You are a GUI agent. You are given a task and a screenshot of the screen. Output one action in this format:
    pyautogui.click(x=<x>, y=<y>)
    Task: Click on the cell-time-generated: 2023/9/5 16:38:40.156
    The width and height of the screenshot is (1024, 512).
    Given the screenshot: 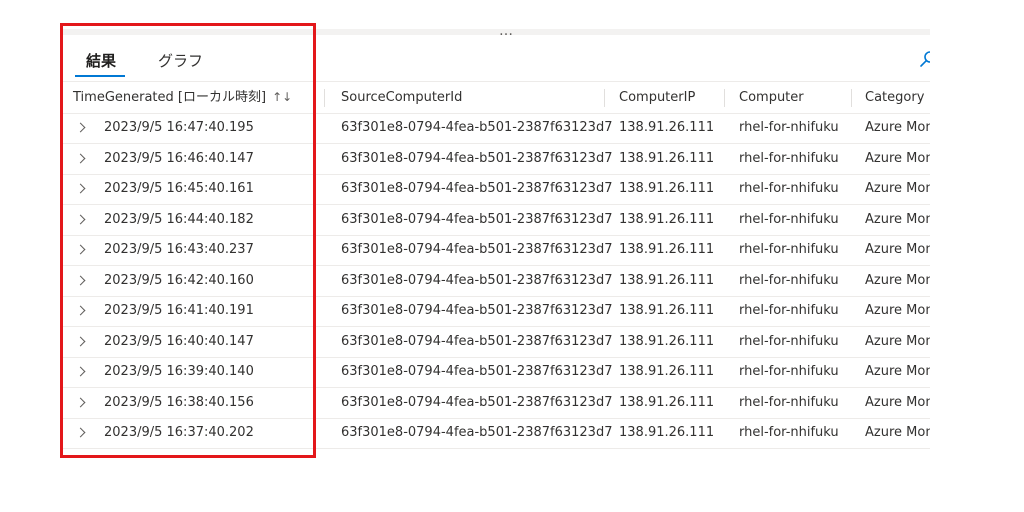 What is the action you would take?
    pyautogui.click(x=179, y=402)
    